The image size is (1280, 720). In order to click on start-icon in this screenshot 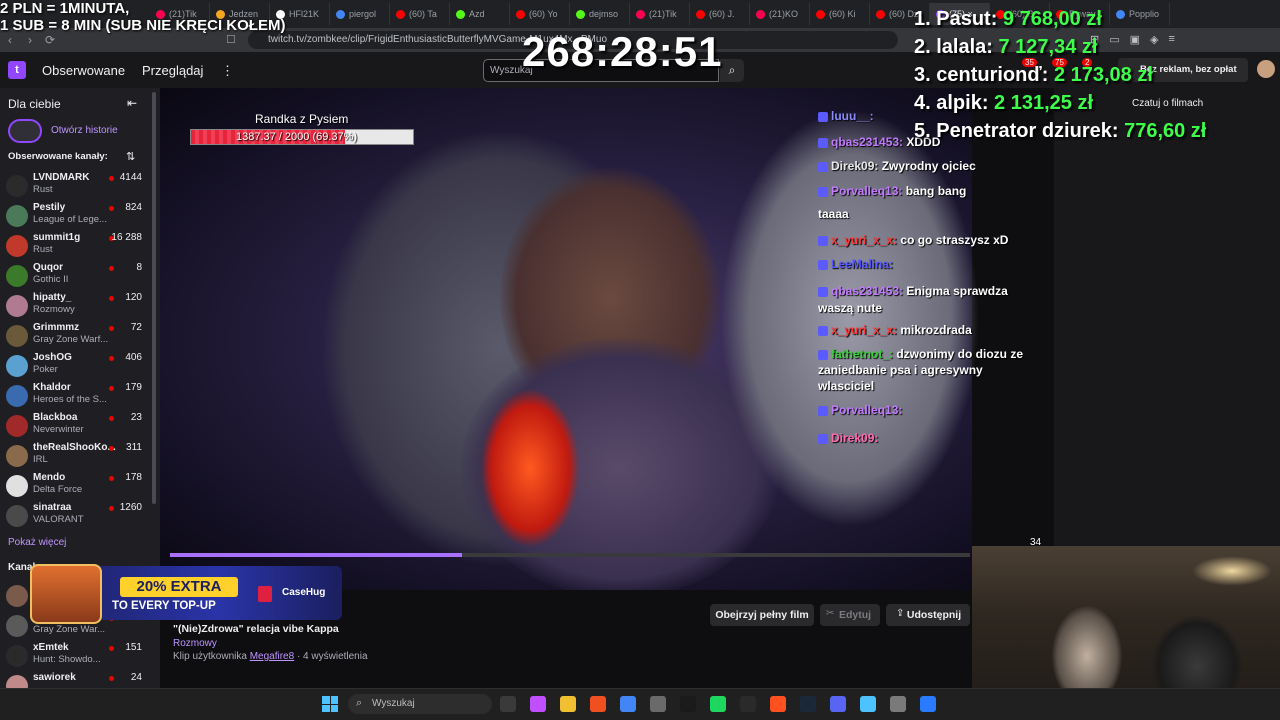, I will do `click(330, 704)`.